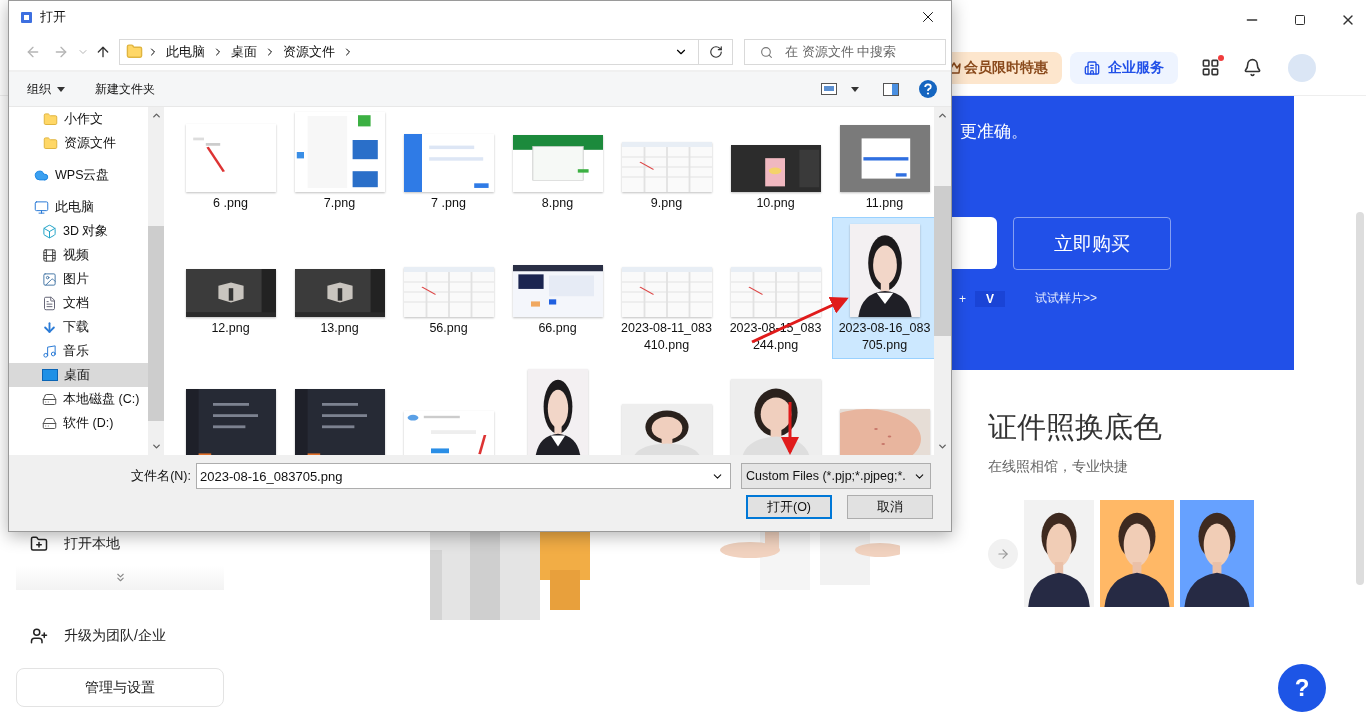 Image resolution: width=1366 pixels, height=720 pixels. What do you see at coordinates (49, 255) in the screenshot?
I see `film-icon` at bounding box center [49, 255].